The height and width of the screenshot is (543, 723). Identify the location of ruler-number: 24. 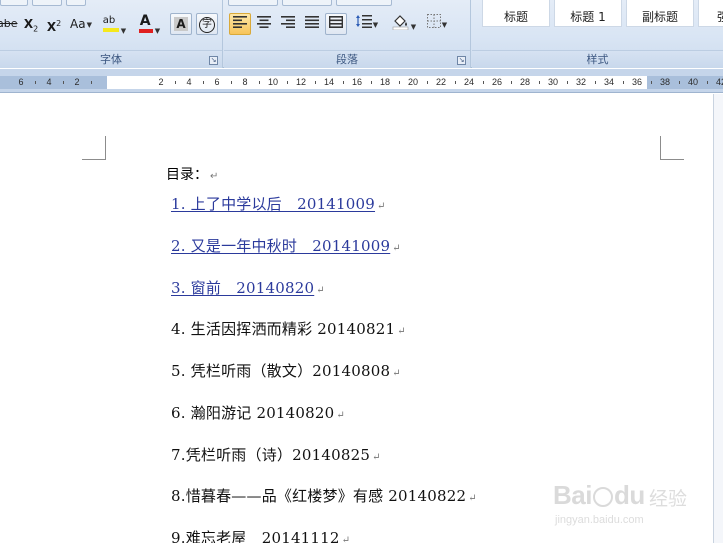
(469, 82).